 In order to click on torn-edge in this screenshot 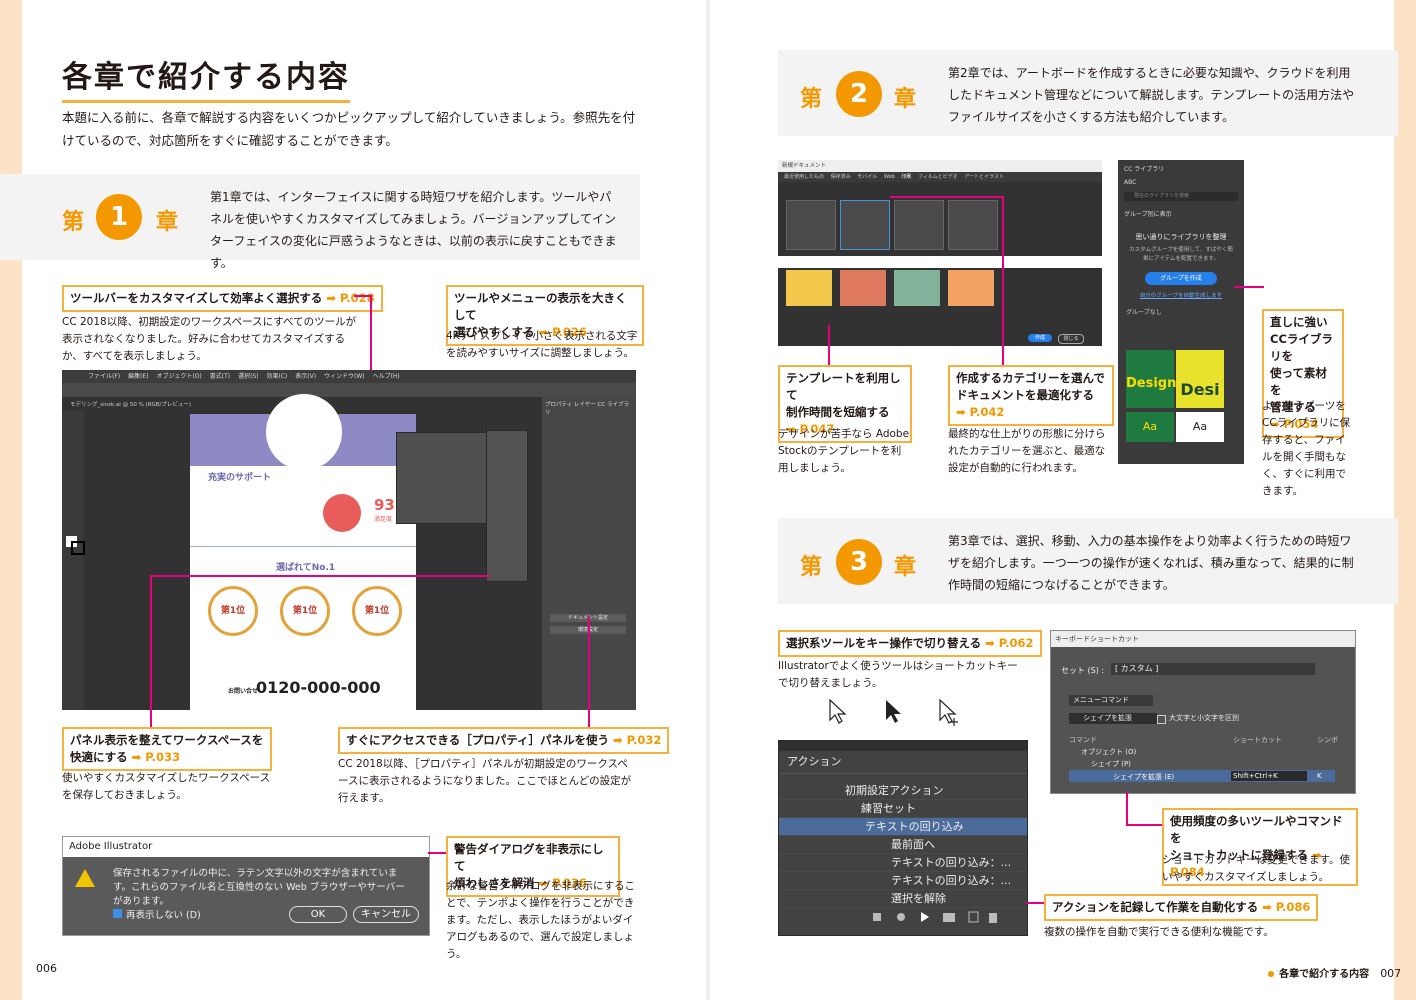, I will do `click(940, 262)`.